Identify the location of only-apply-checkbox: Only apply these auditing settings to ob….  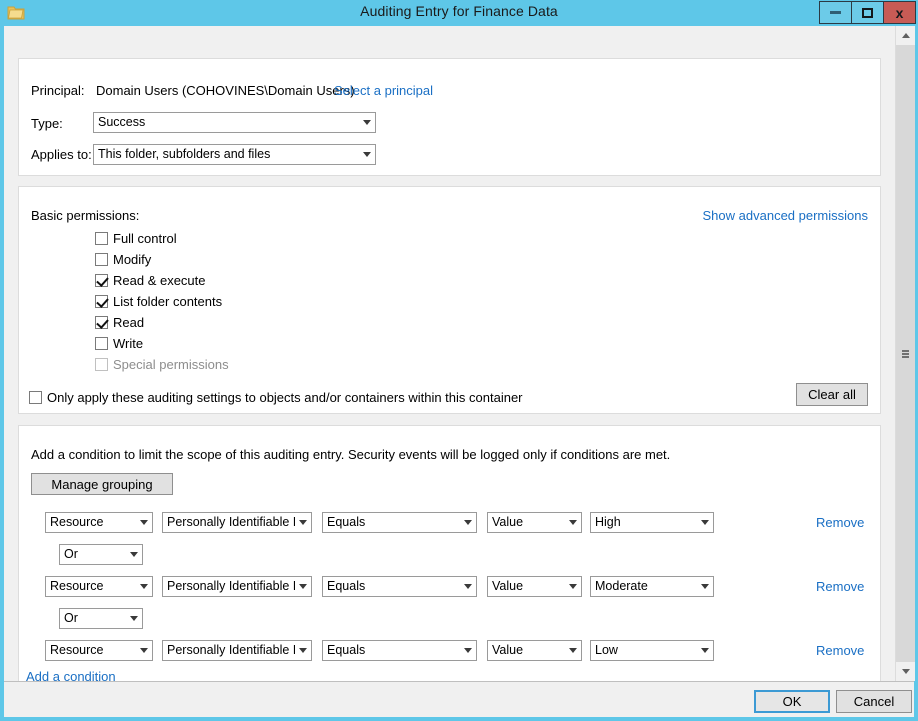
(276, 397).